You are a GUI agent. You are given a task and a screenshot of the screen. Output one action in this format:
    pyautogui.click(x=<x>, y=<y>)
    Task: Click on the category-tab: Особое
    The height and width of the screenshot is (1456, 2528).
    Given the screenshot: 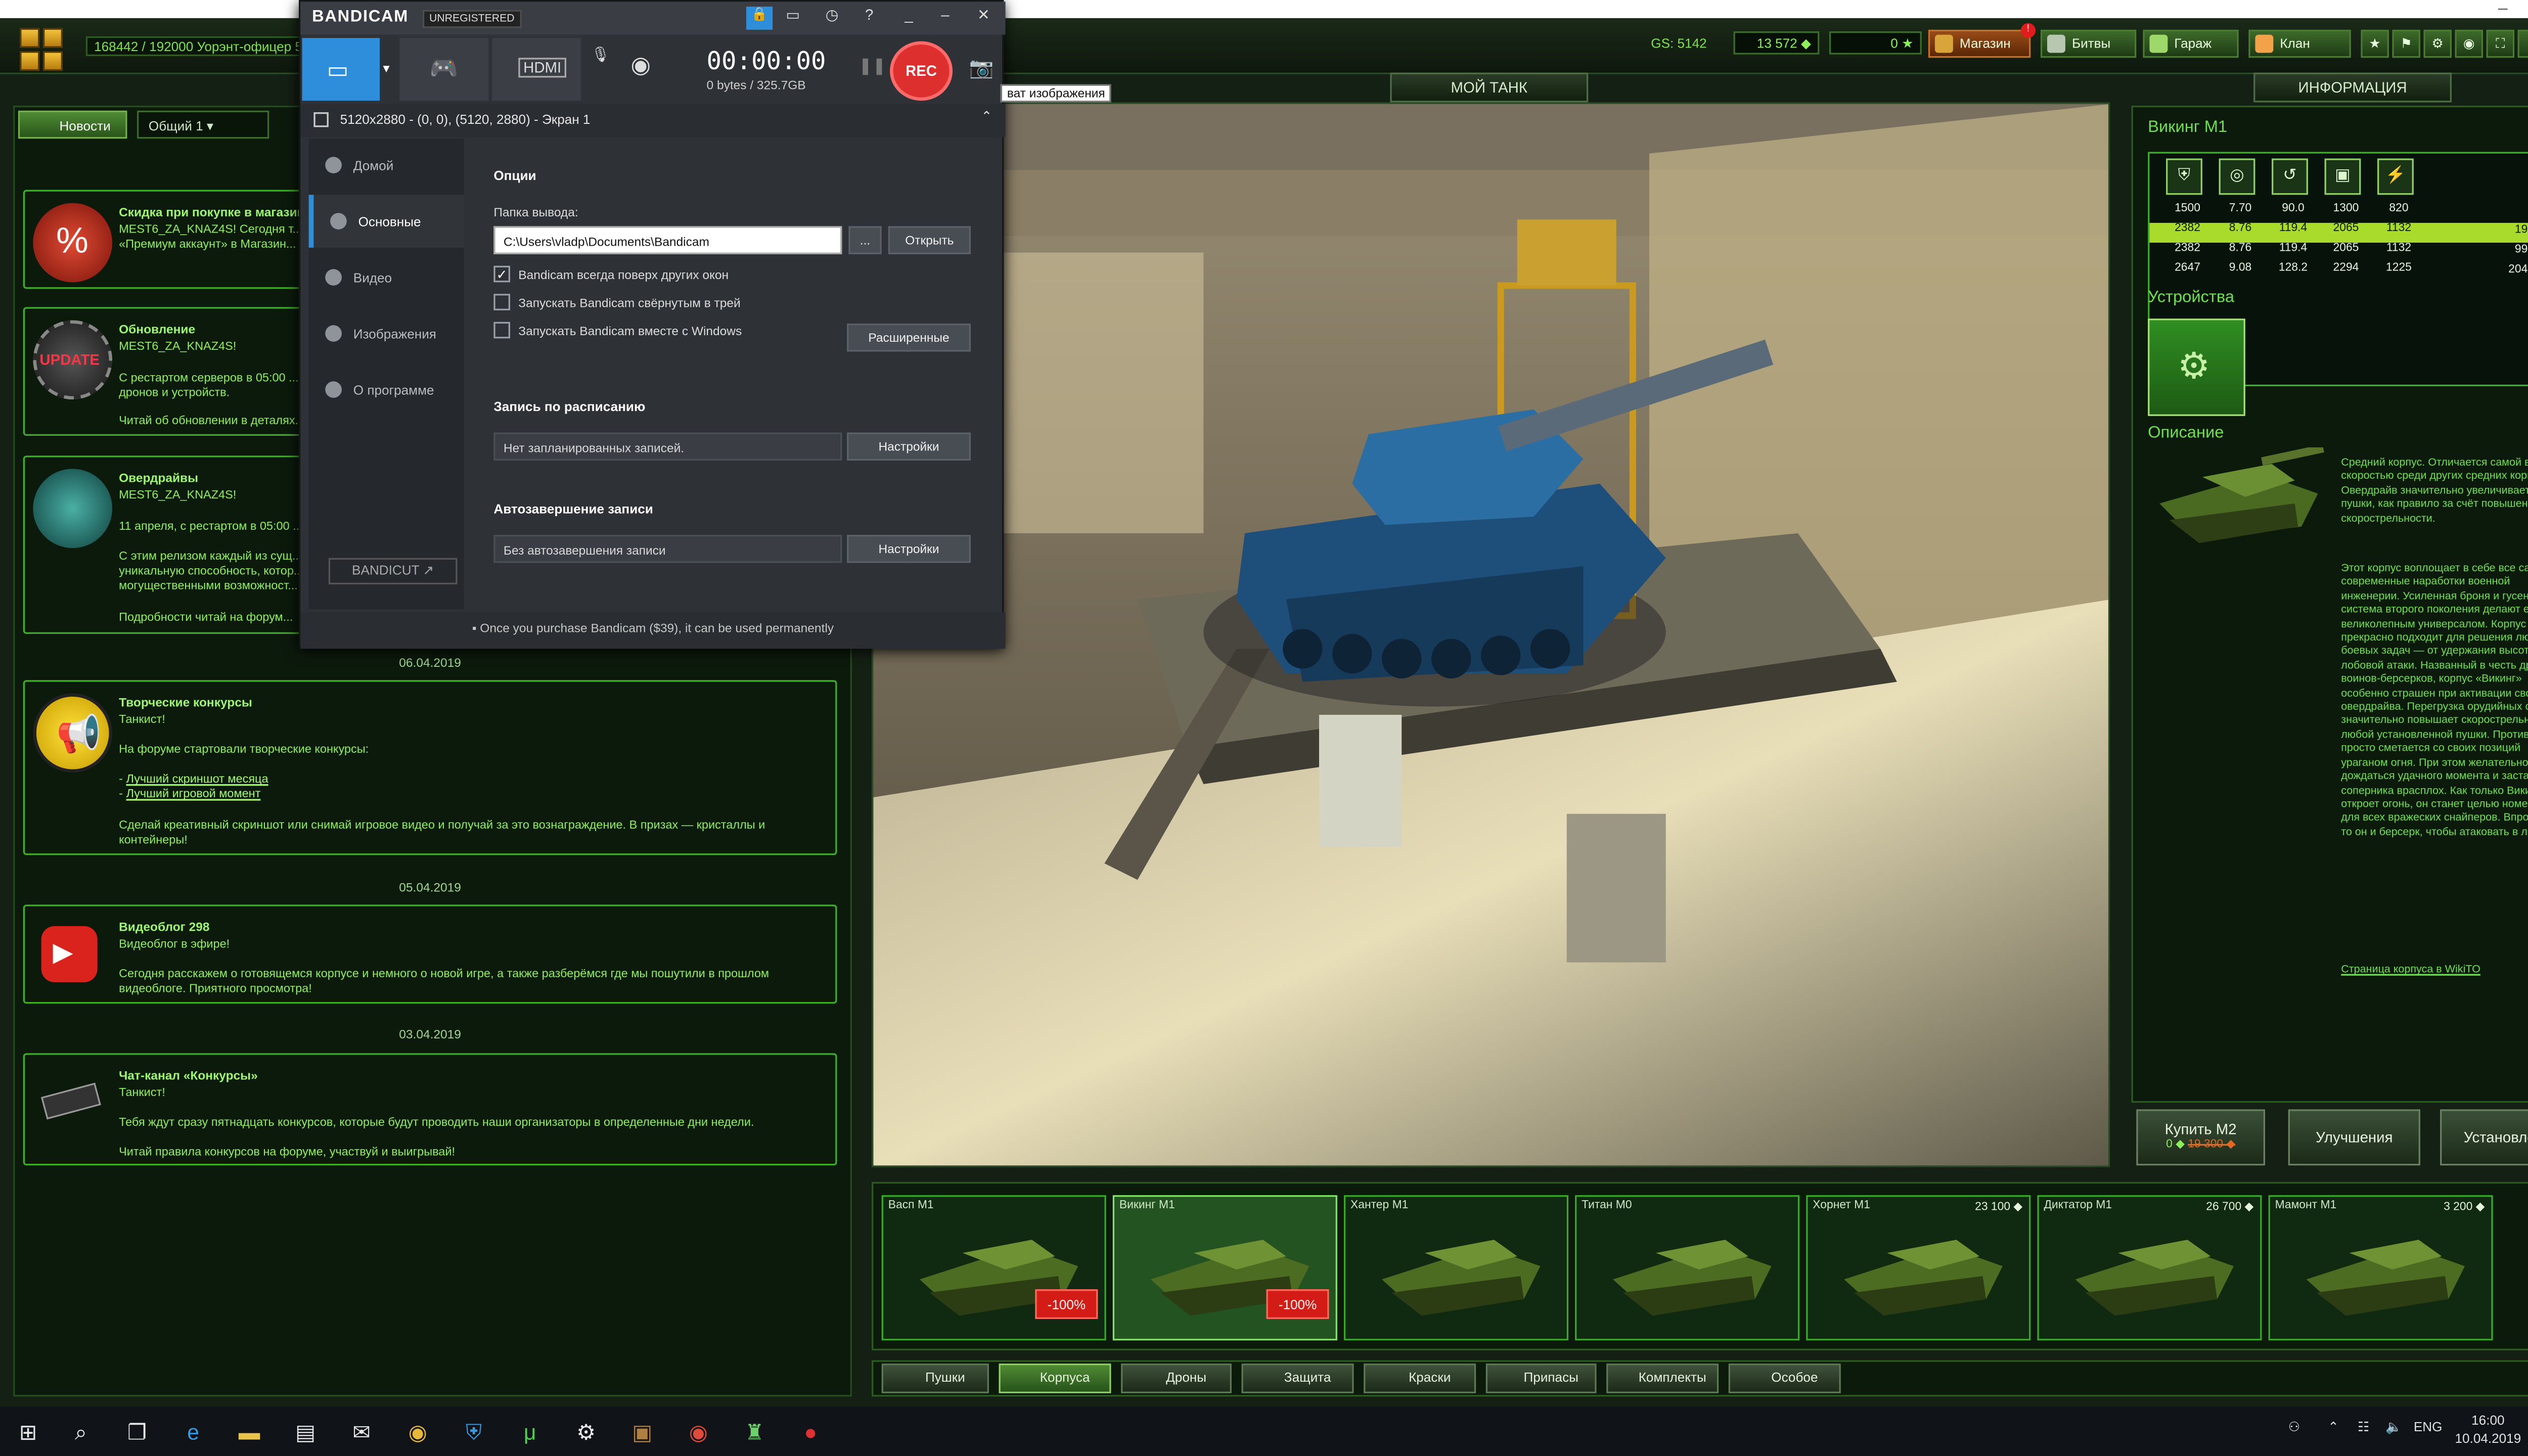 What is the action you would take?
    pyautogui.click(x=1785, y=1378)
    